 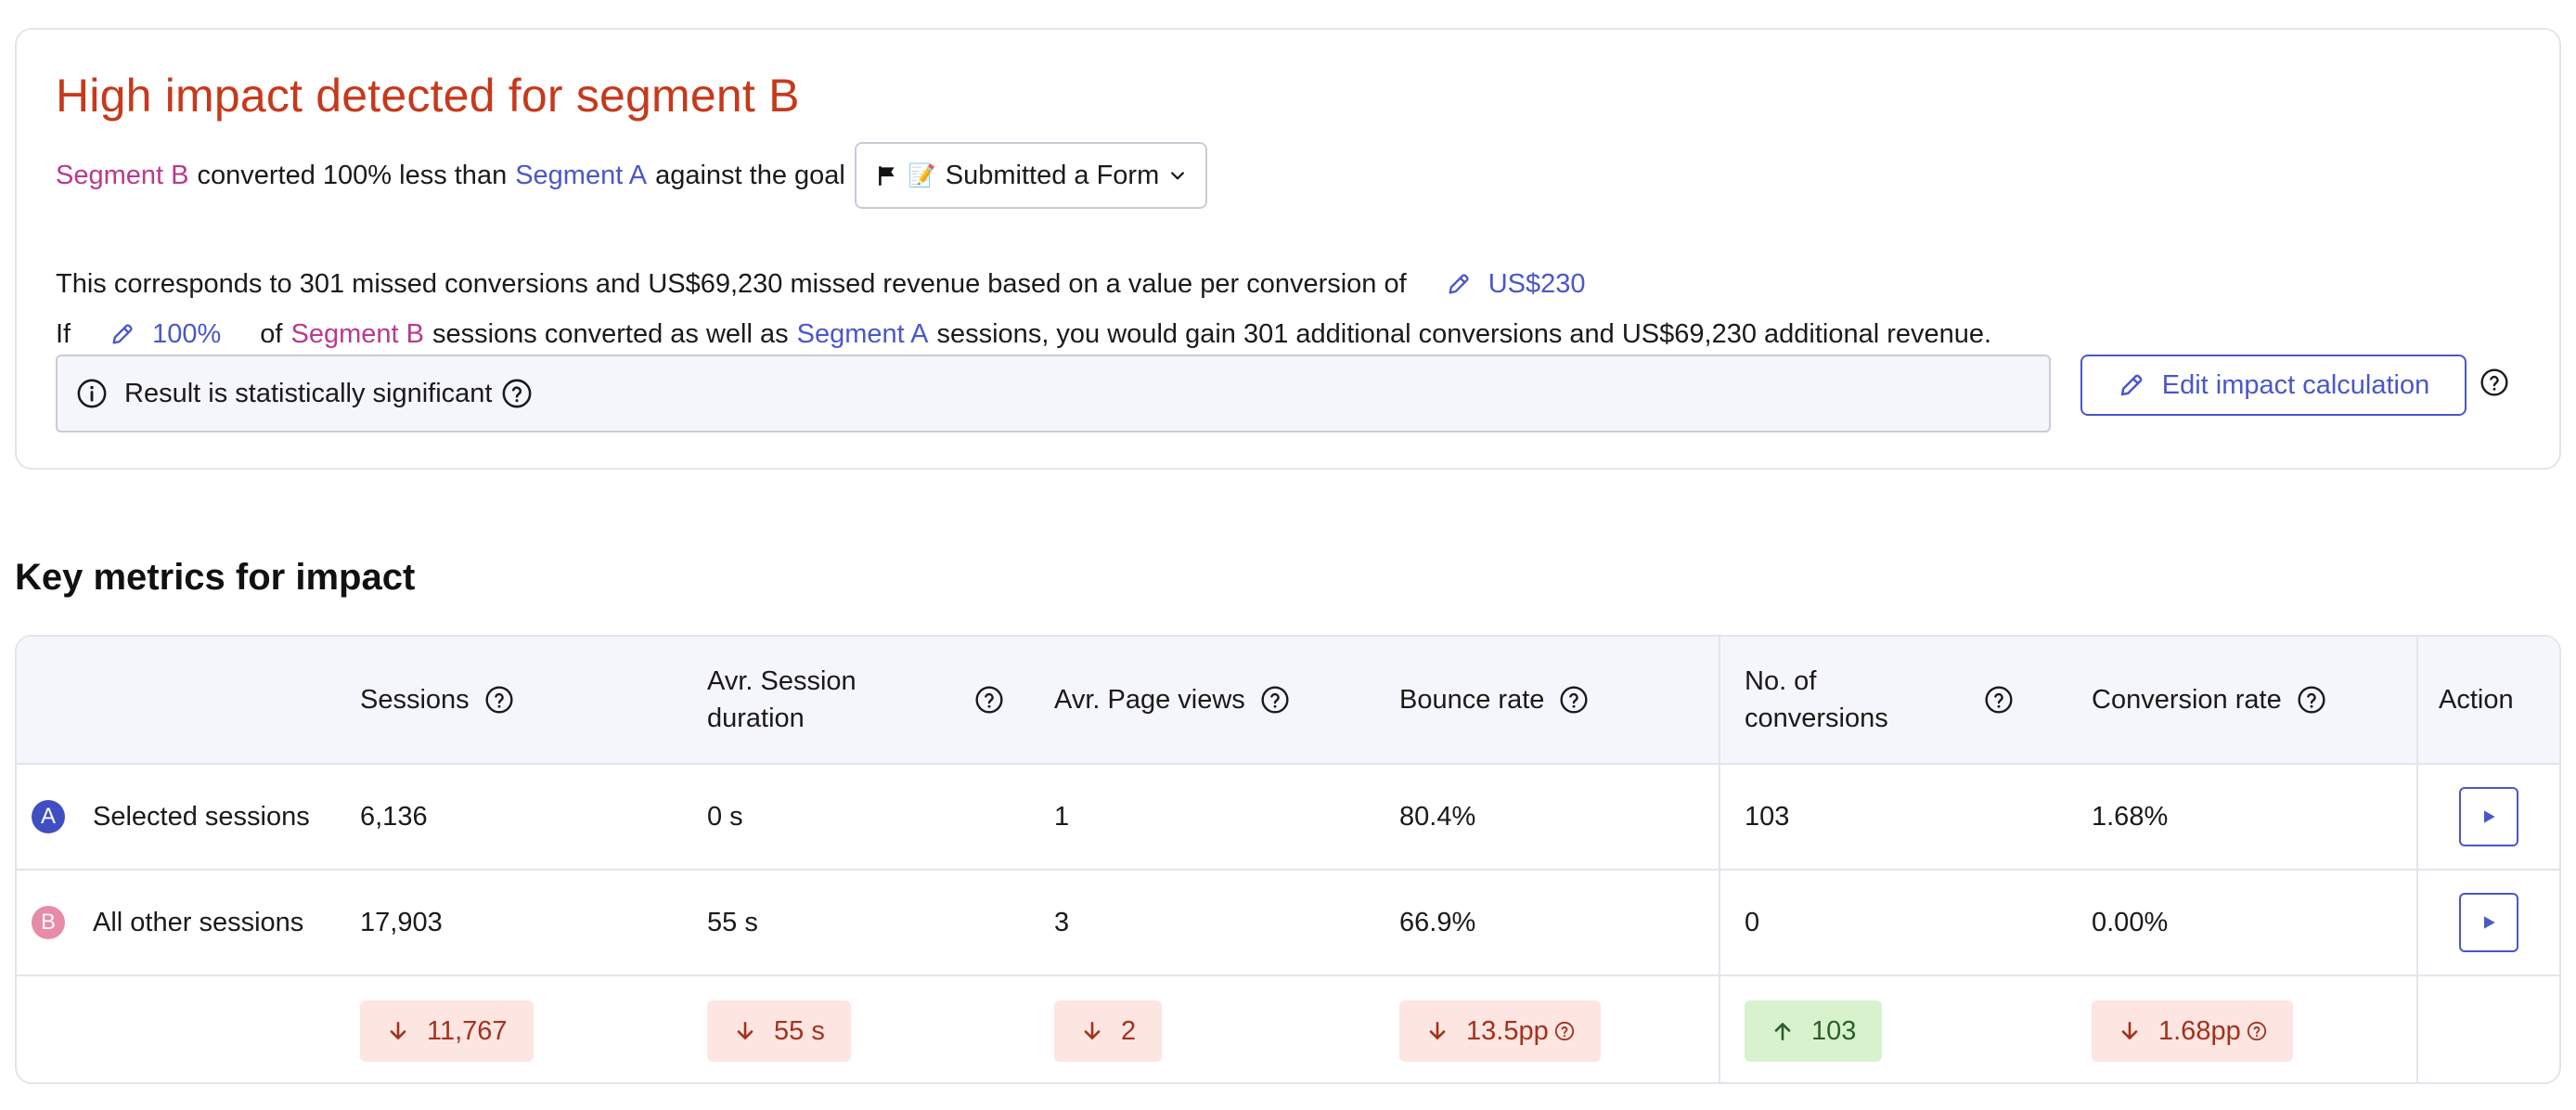 What do you see at coordinates (437, 700) in the screenshot?
I see `header-sessions: Sessions` at bounding box center [437, 700].